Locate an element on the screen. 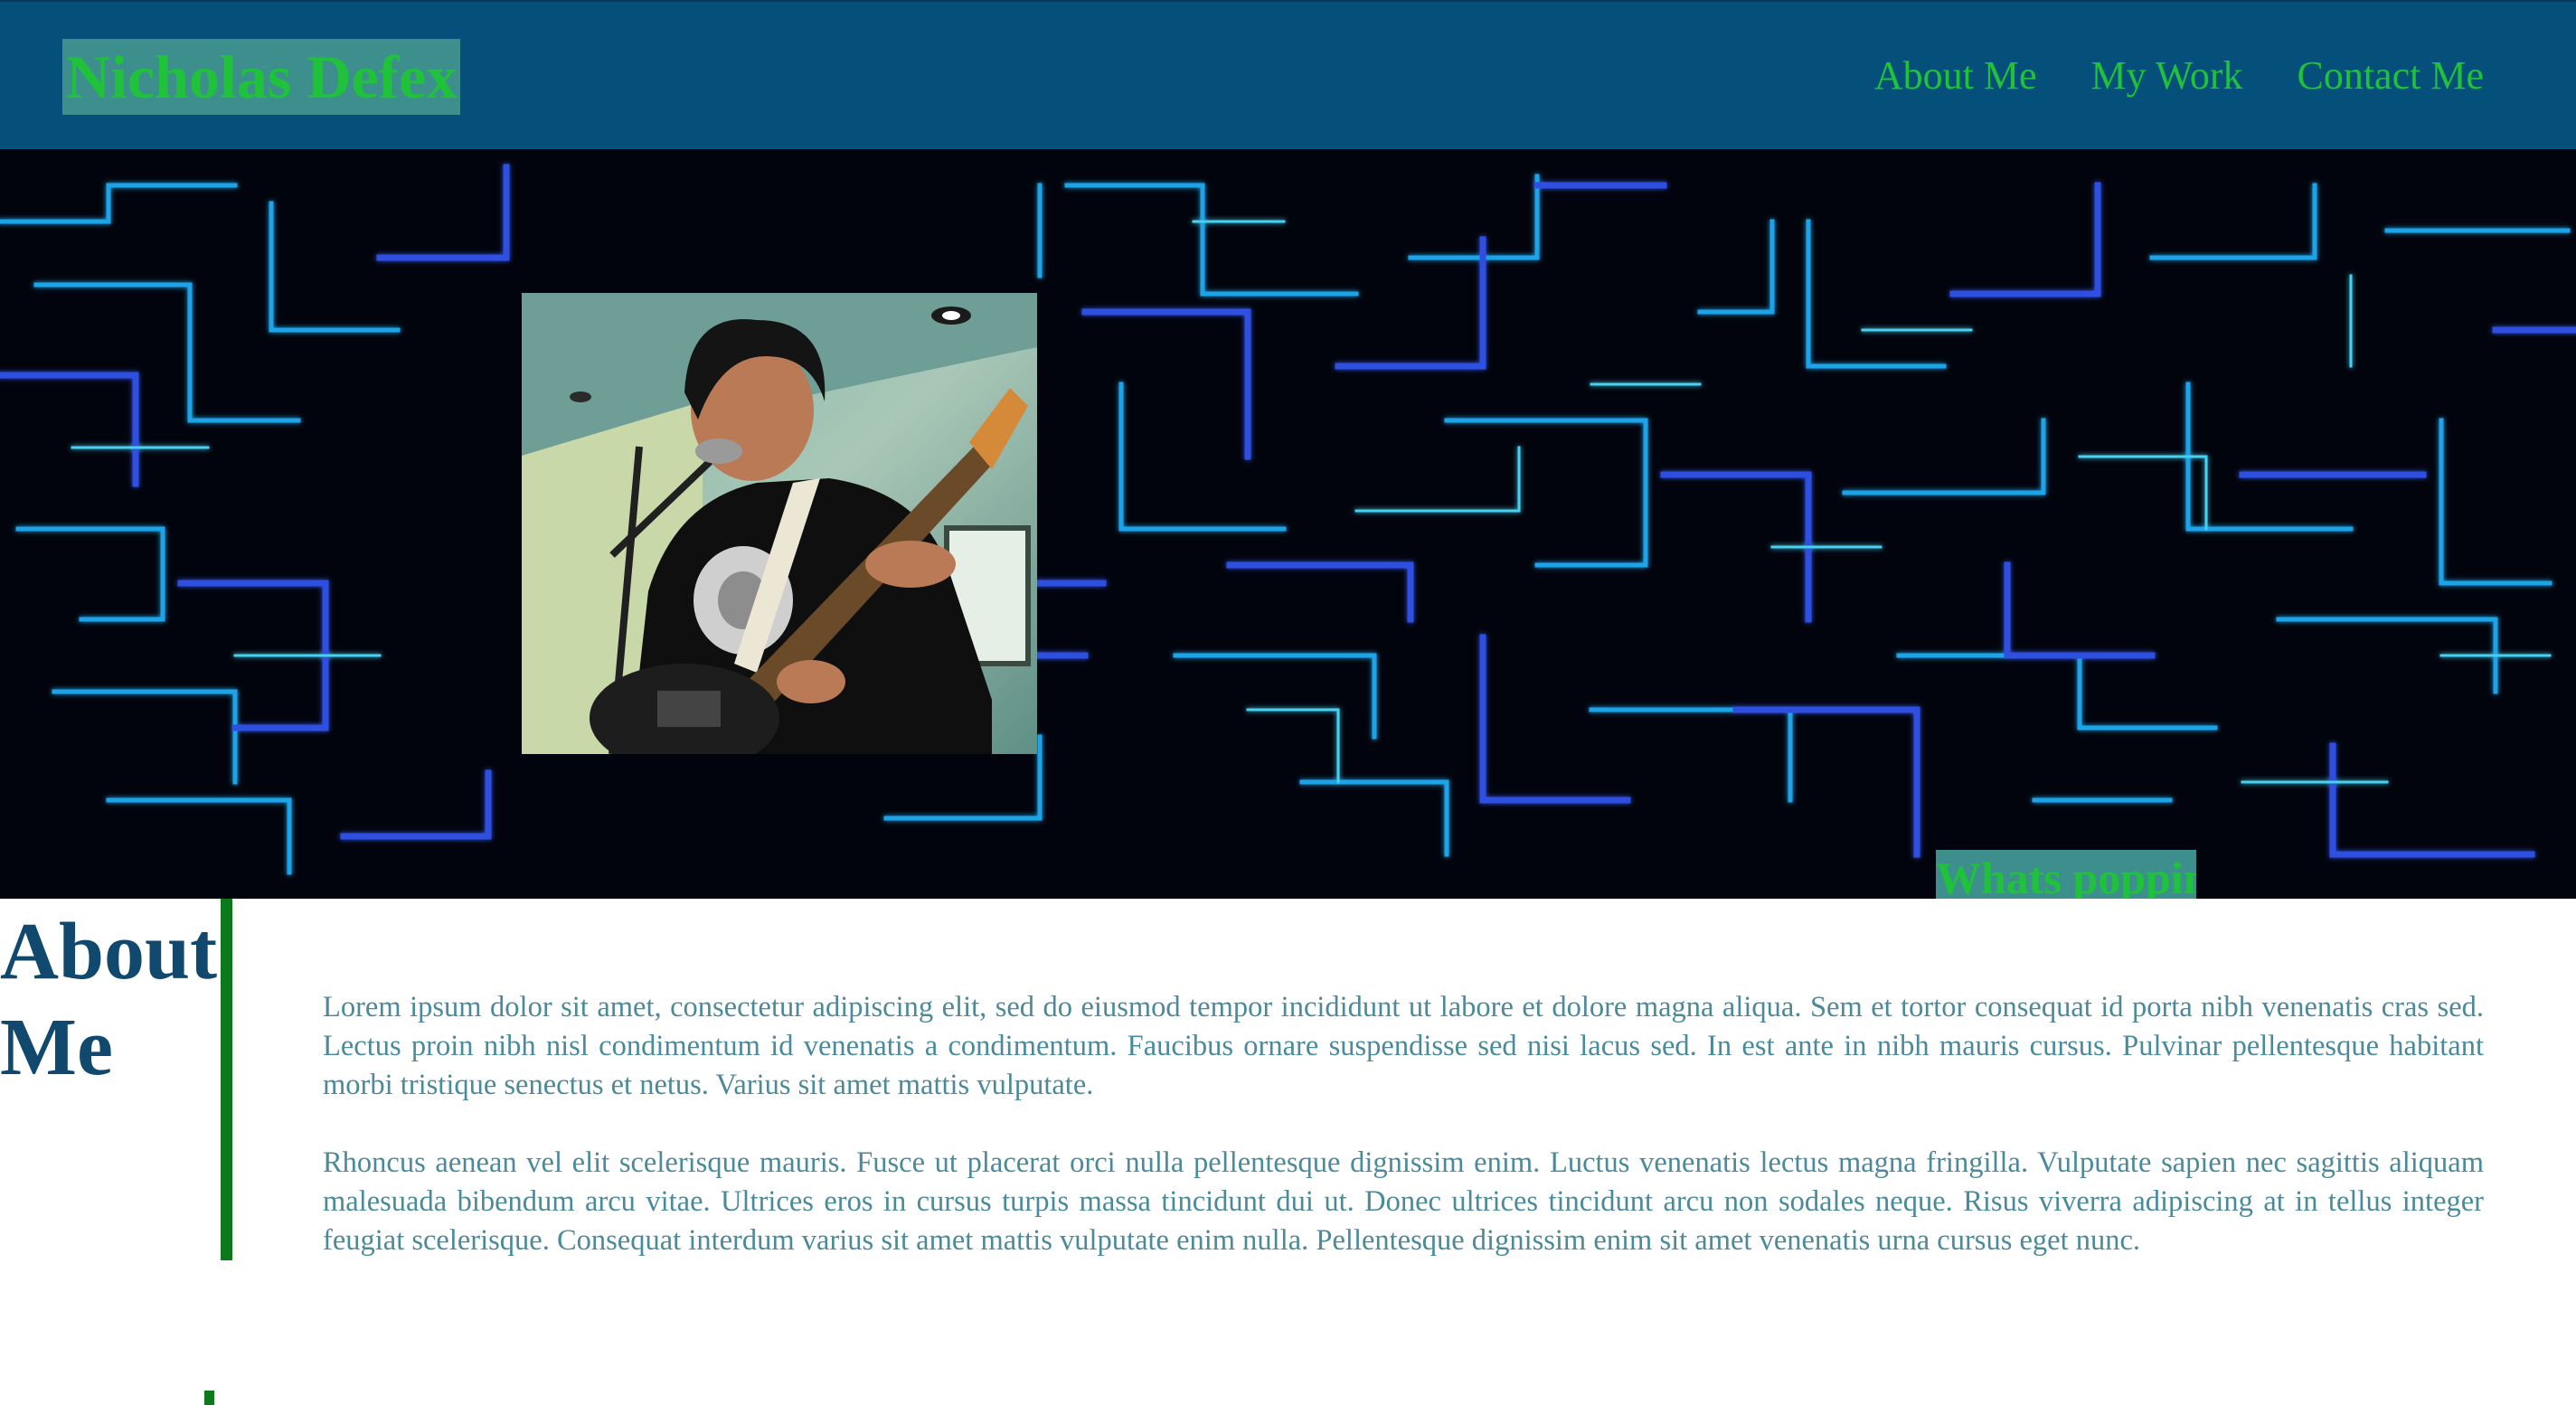 The width and height of the screenshot is (2576, 1405). portrait-photo is located at coordinates (779, 523).